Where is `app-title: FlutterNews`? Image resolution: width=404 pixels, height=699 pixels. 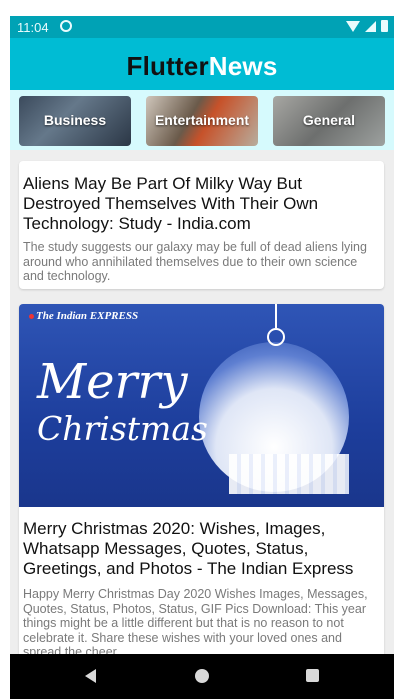 app-title: FlutterNews is located at coordinates (202, 66).